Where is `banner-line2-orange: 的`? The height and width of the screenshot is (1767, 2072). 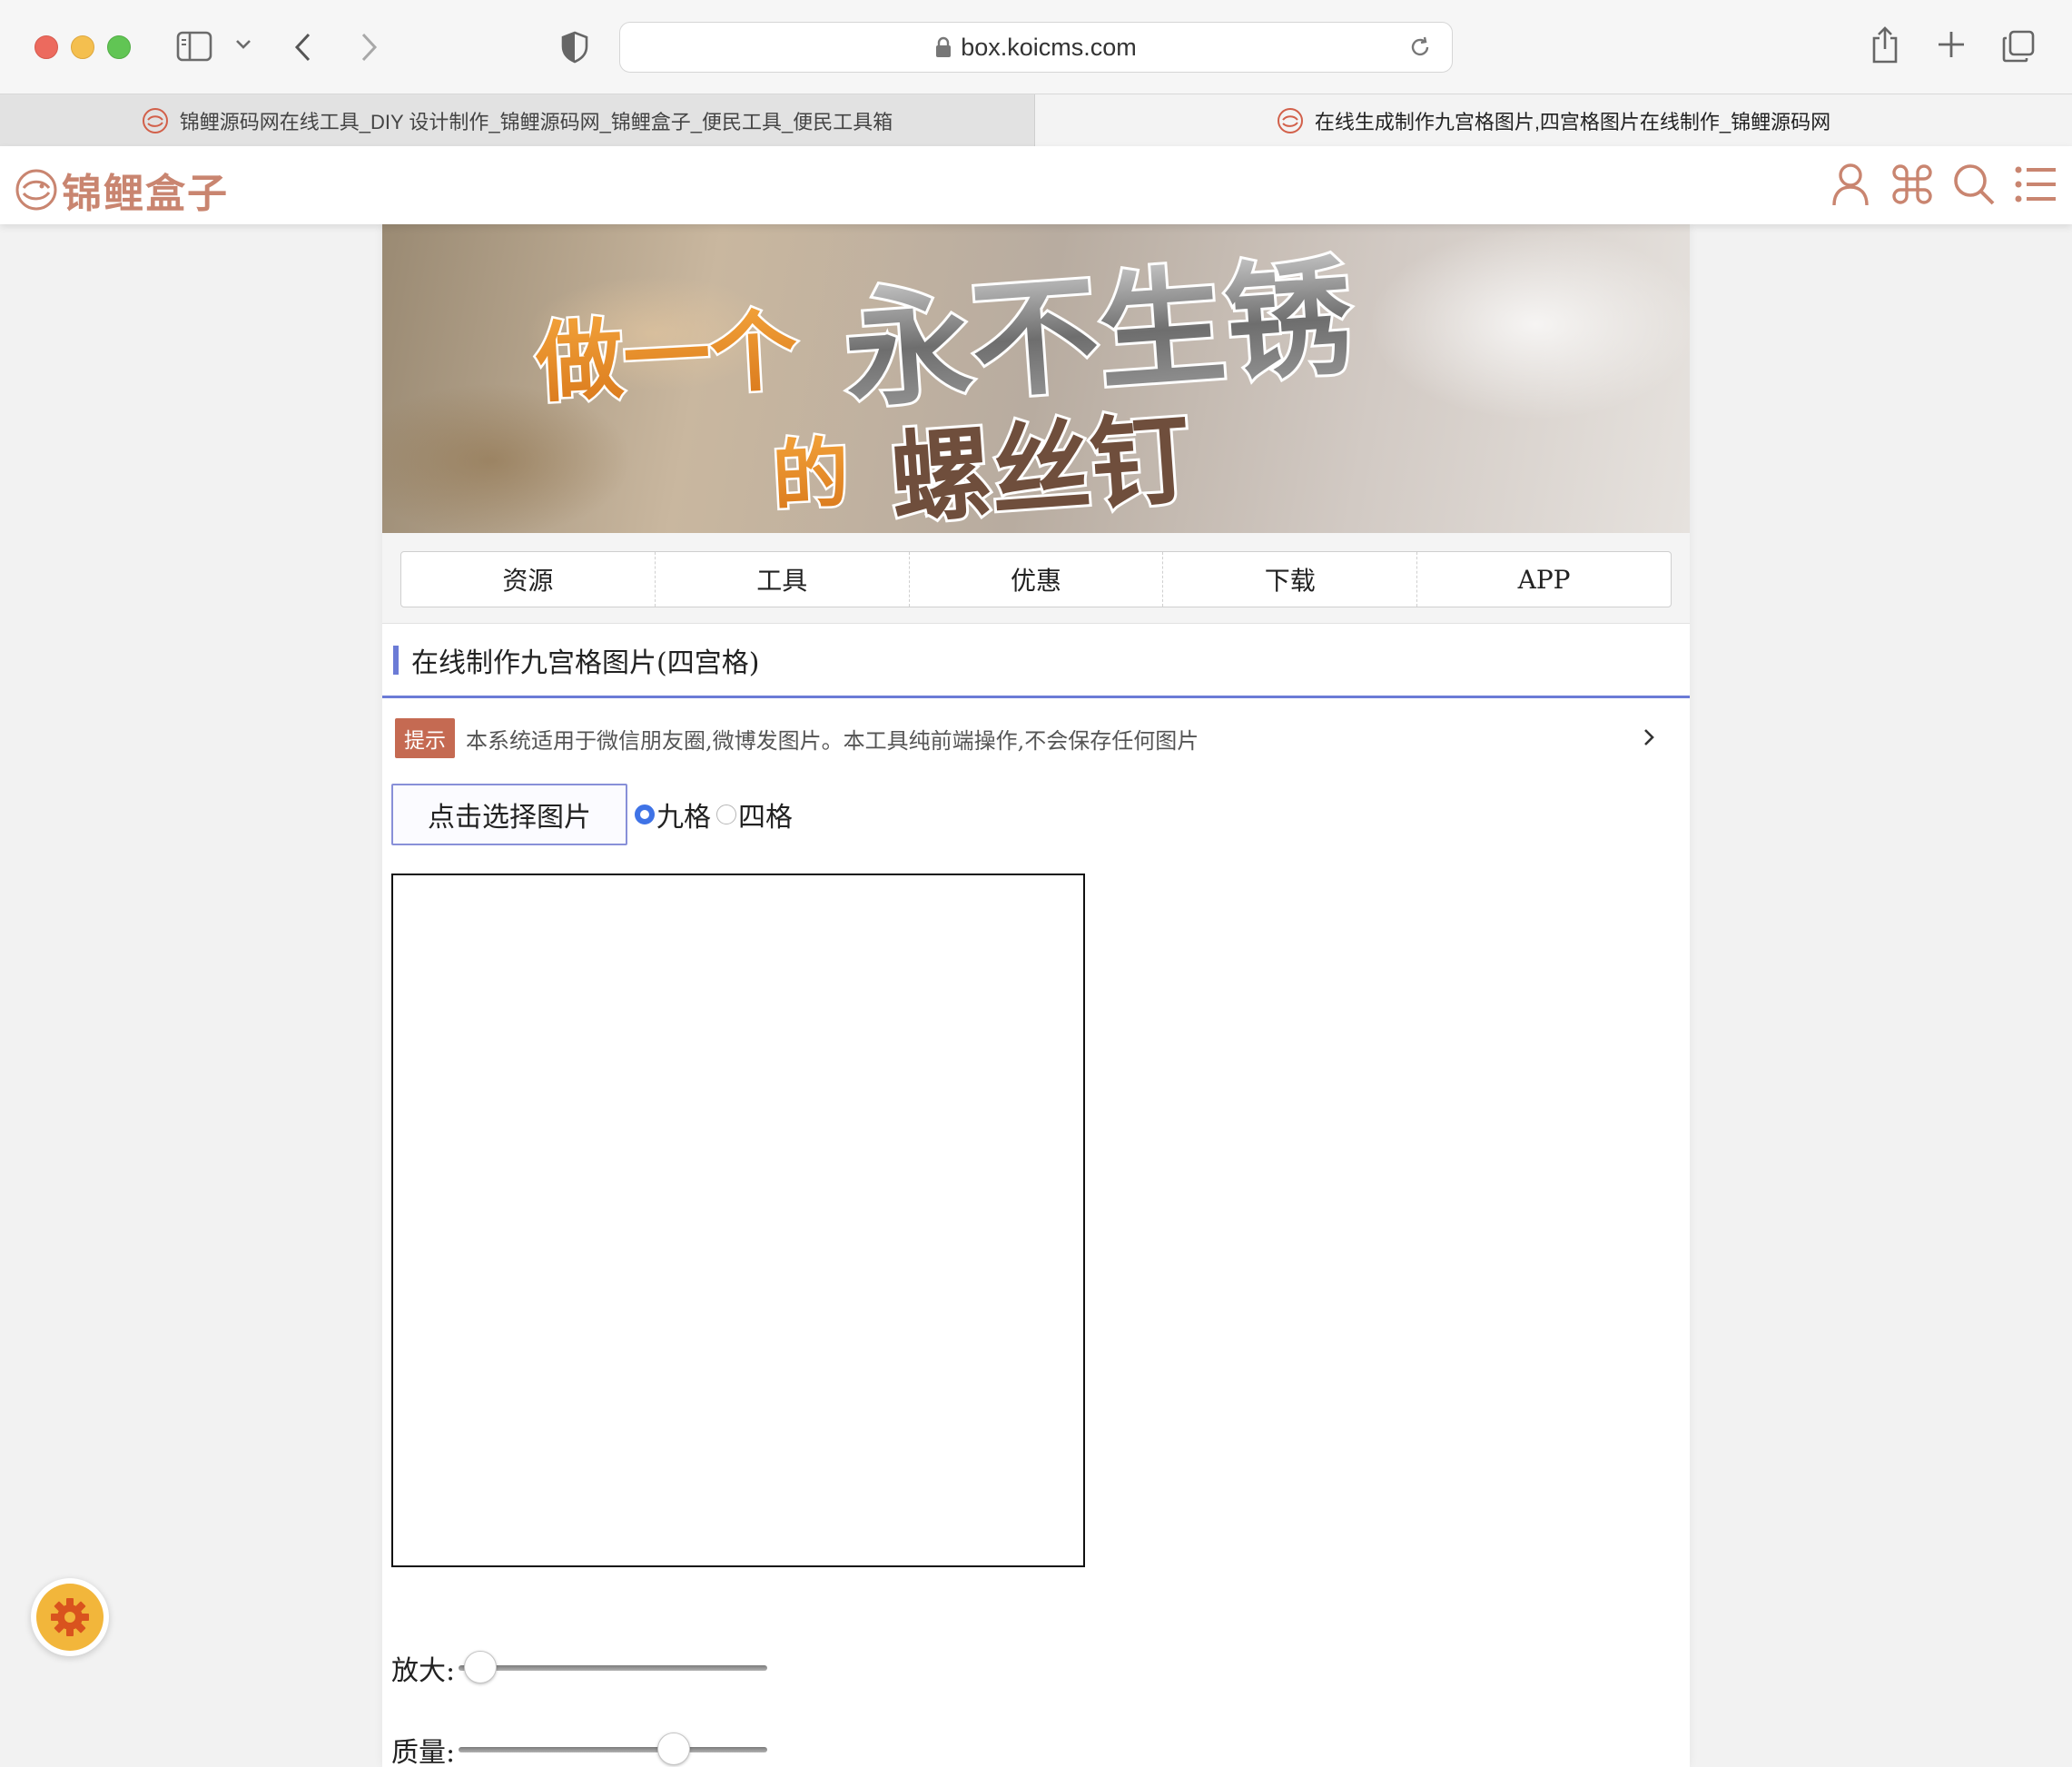 banner-line2-orange: 的 is located at coordinates (810, 475).